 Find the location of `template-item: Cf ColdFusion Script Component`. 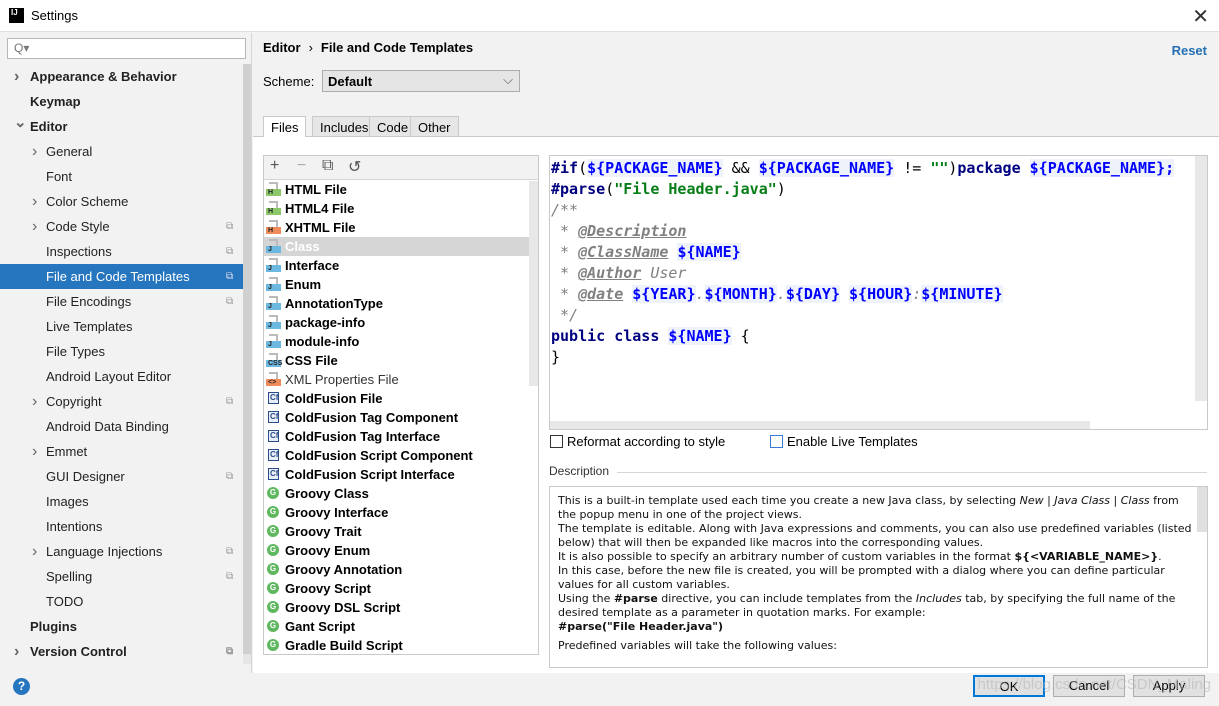

template-item: Cf ColdFusion Script Component is located at coordinates (401, 455).